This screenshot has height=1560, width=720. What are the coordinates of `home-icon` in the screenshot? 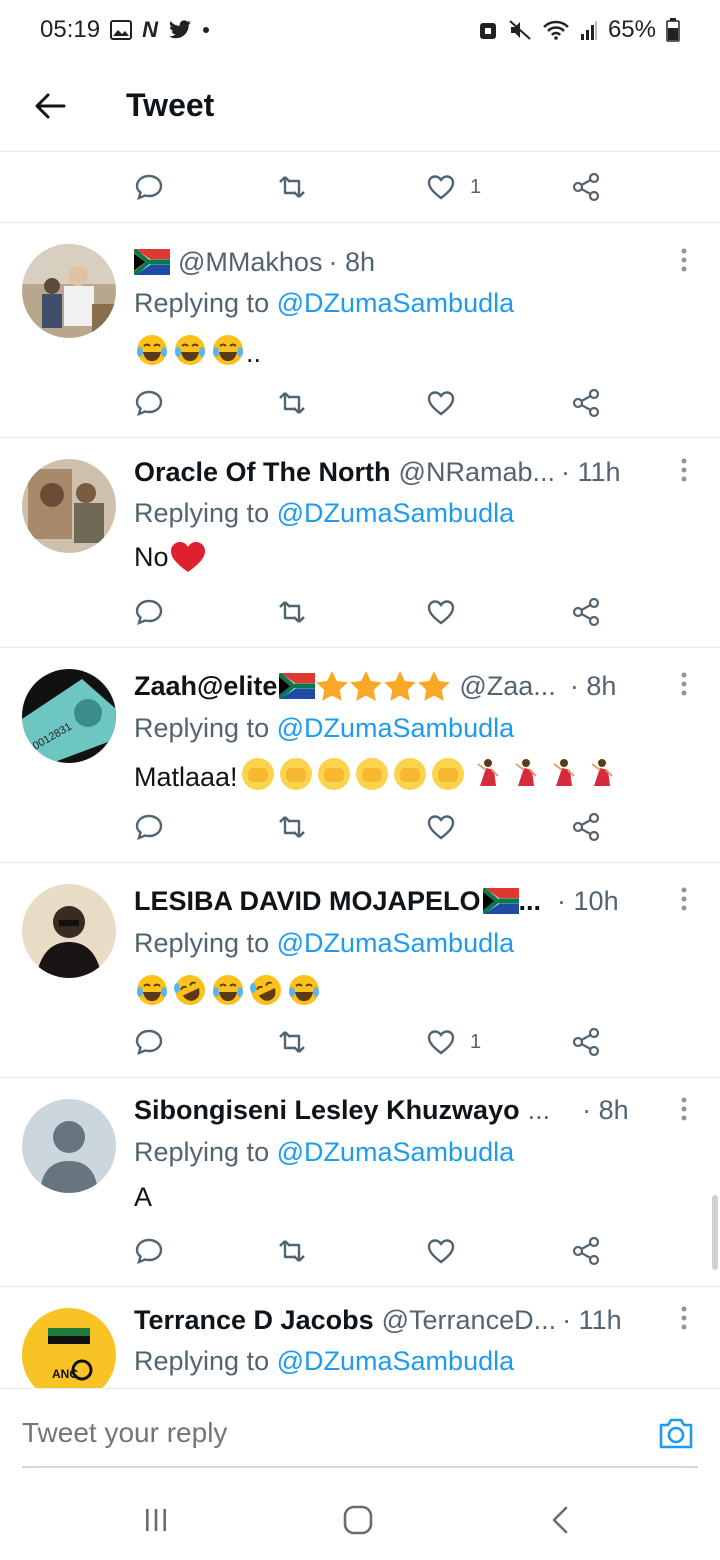 It's located at (358, 1520).